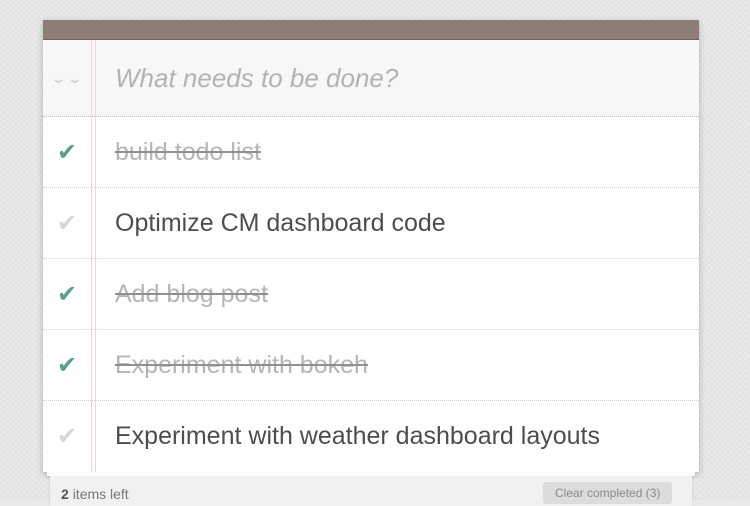  Describe the element at coordinates (188, 152) in the screenshot. I see `todo-label: build todo list` at that location.